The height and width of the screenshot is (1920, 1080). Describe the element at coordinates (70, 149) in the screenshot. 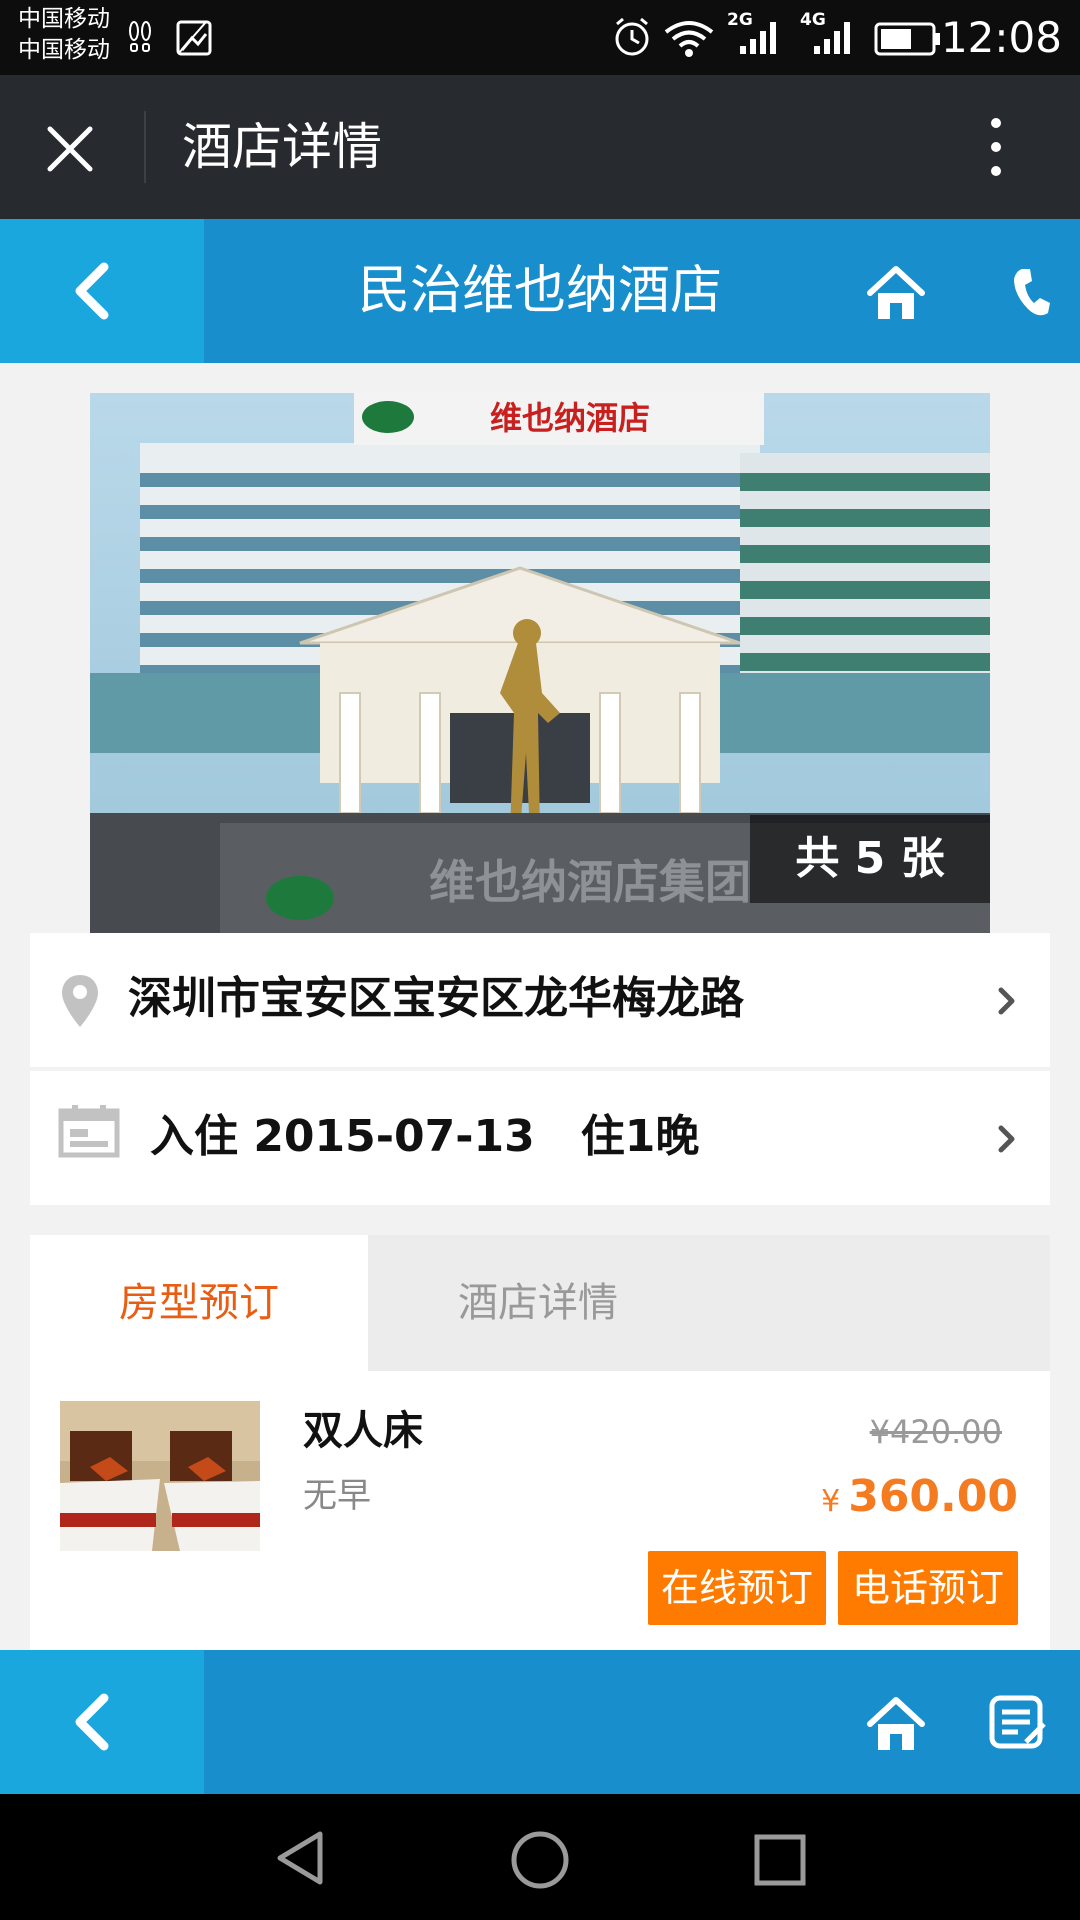

I see `close-icon` at that location.